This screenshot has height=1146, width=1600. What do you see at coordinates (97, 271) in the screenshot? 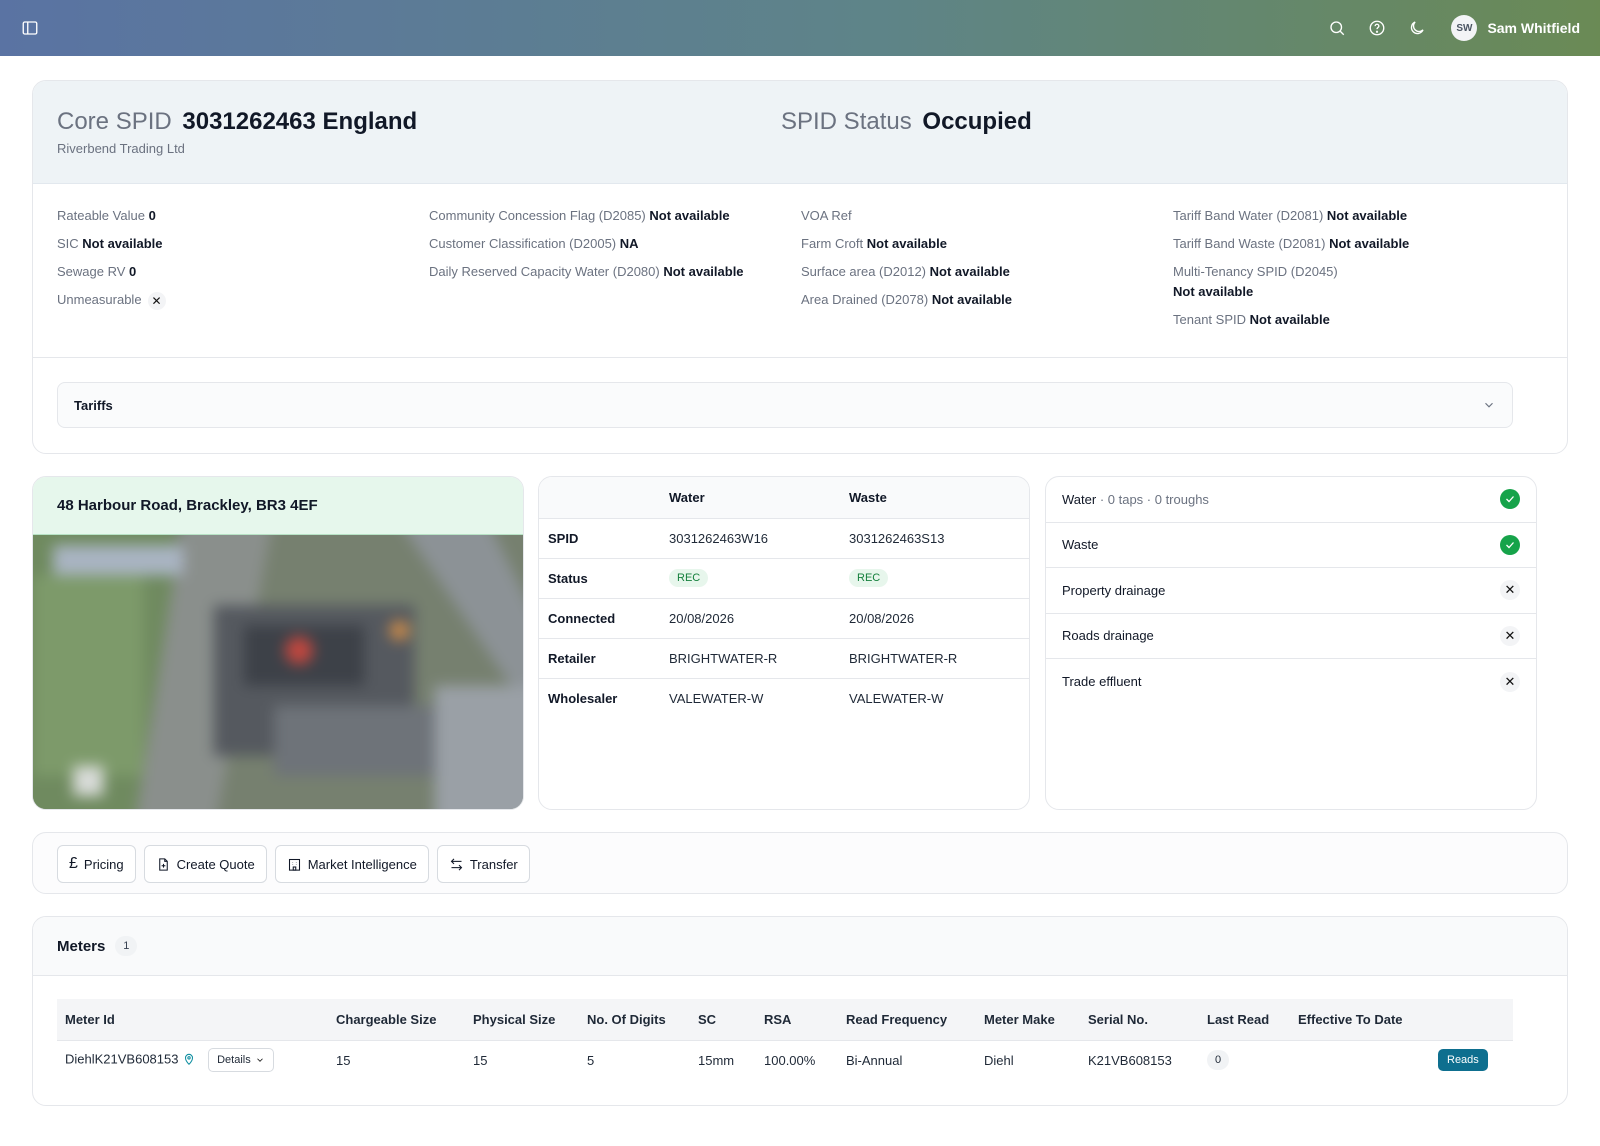
I see `attr-sewage-rv: Sewage RV 0` at bounding box center [97, 271].